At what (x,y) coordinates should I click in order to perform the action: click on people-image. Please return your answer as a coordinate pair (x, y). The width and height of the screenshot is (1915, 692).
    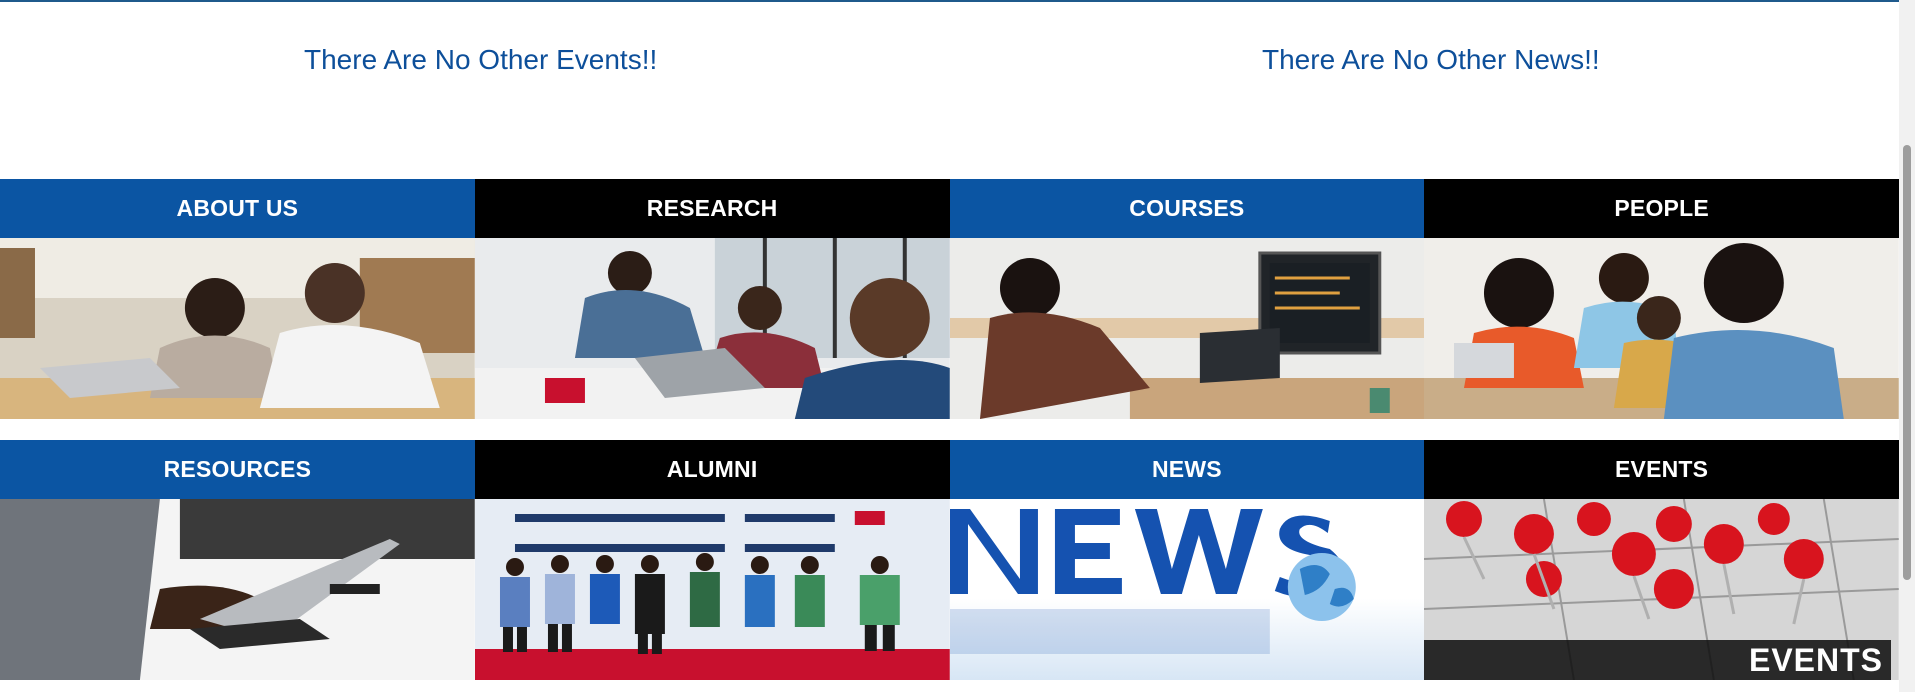
    Looking at the image, I should click on (1661, 328).